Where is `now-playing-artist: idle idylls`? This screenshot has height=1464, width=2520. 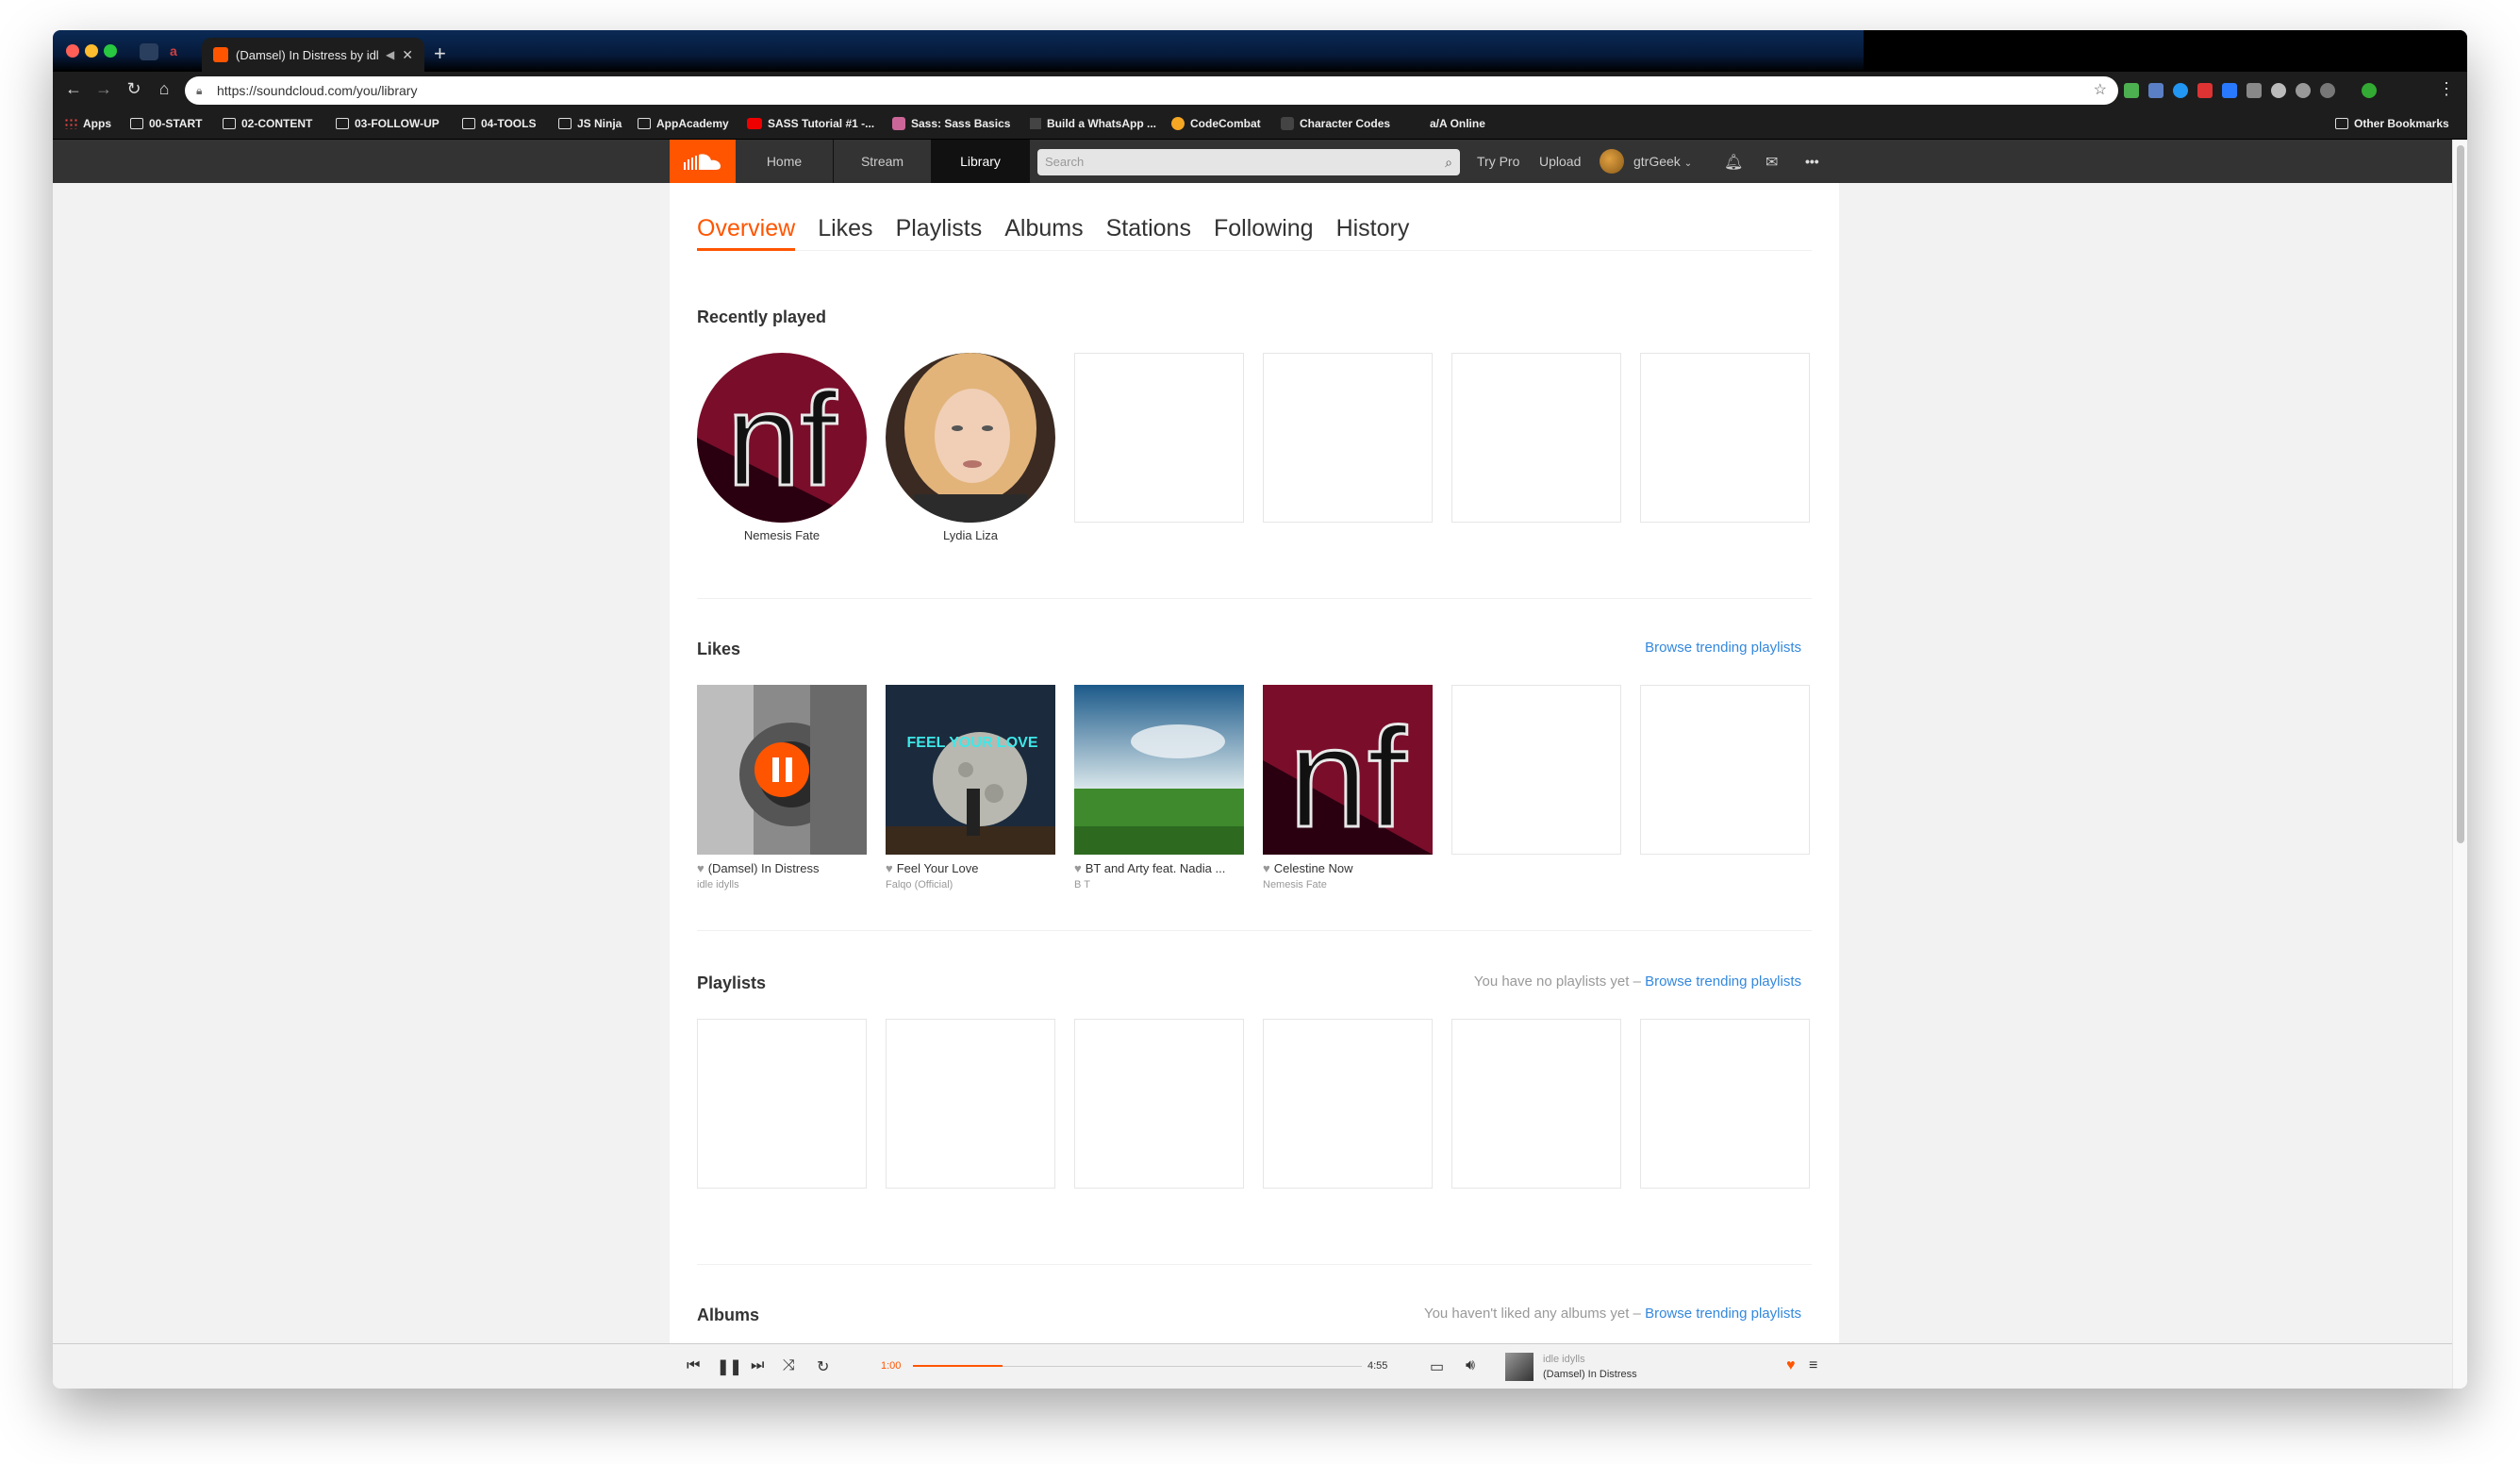 now-playing-artist: idle idylls is located at coordinates (1564, 1359).